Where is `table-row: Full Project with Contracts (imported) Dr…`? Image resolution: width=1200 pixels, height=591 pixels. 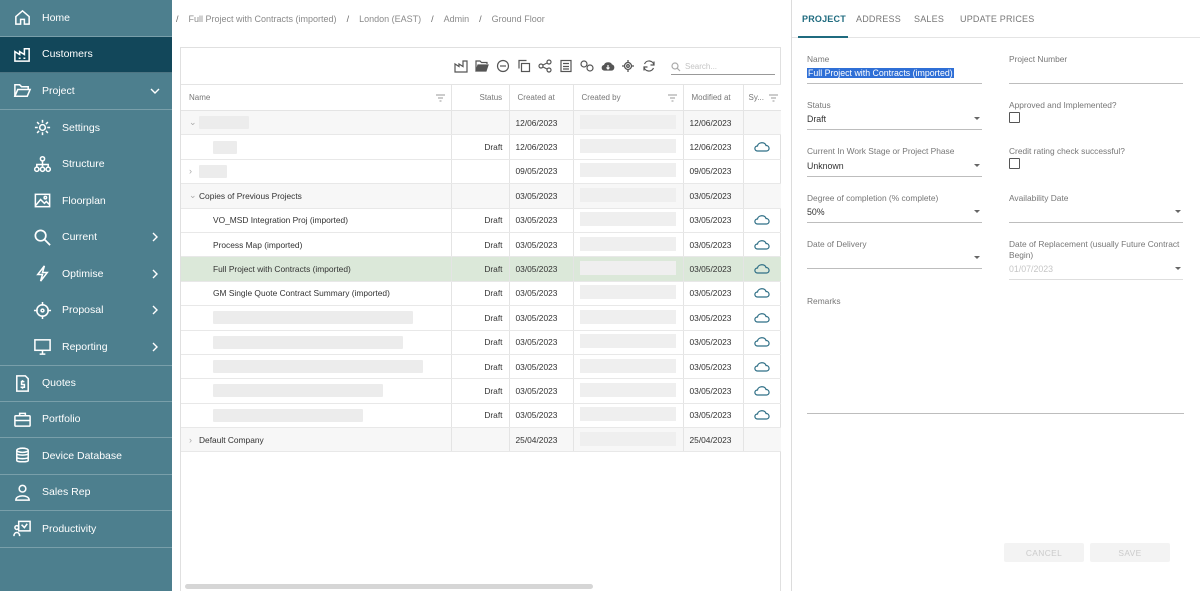 table-row: Full Project with Contracts (imported) Dr… is located at coordinates (481, 269).